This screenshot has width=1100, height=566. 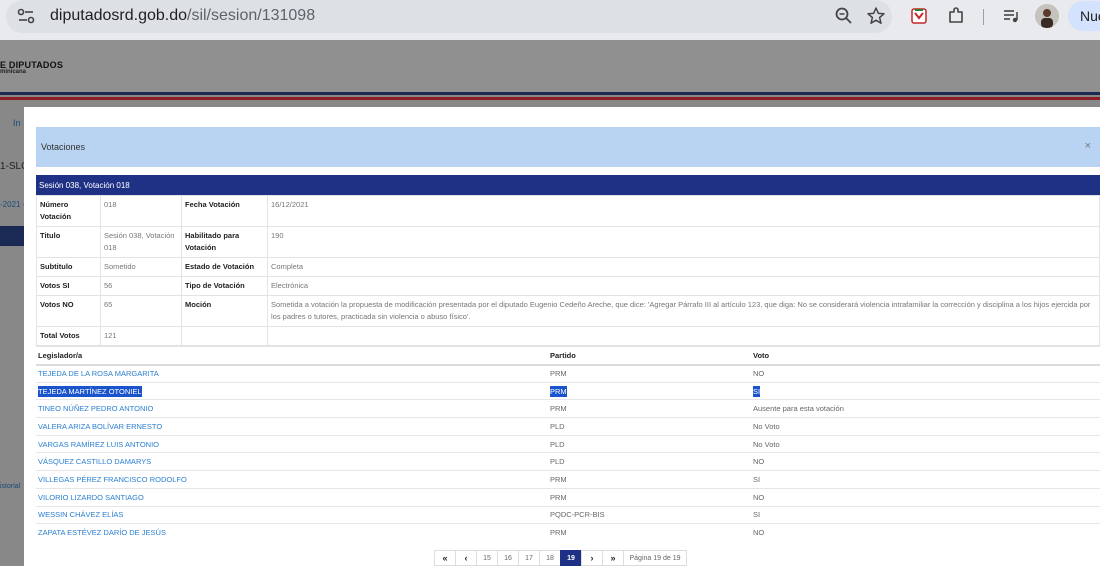 What do you see at coordinates (68, 311) in the screenshot?
I see `detail-label: Votos NO` at bounding box center [68, 311].